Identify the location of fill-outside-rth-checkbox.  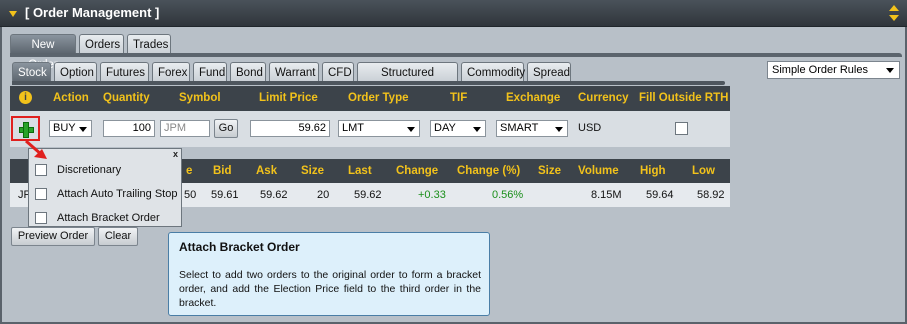
(681, 128).